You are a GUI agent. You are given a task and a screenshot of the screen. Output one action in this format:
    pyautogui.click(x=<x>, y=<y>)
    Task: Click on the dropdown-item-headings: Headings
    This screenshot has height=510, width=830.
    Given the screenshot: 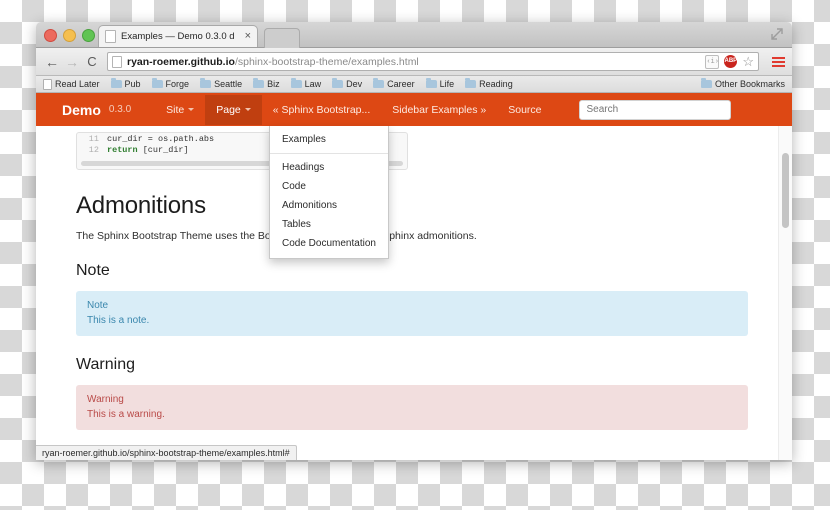 What is the action you would take?
    pyautogui.click(x=329, y=167)
    